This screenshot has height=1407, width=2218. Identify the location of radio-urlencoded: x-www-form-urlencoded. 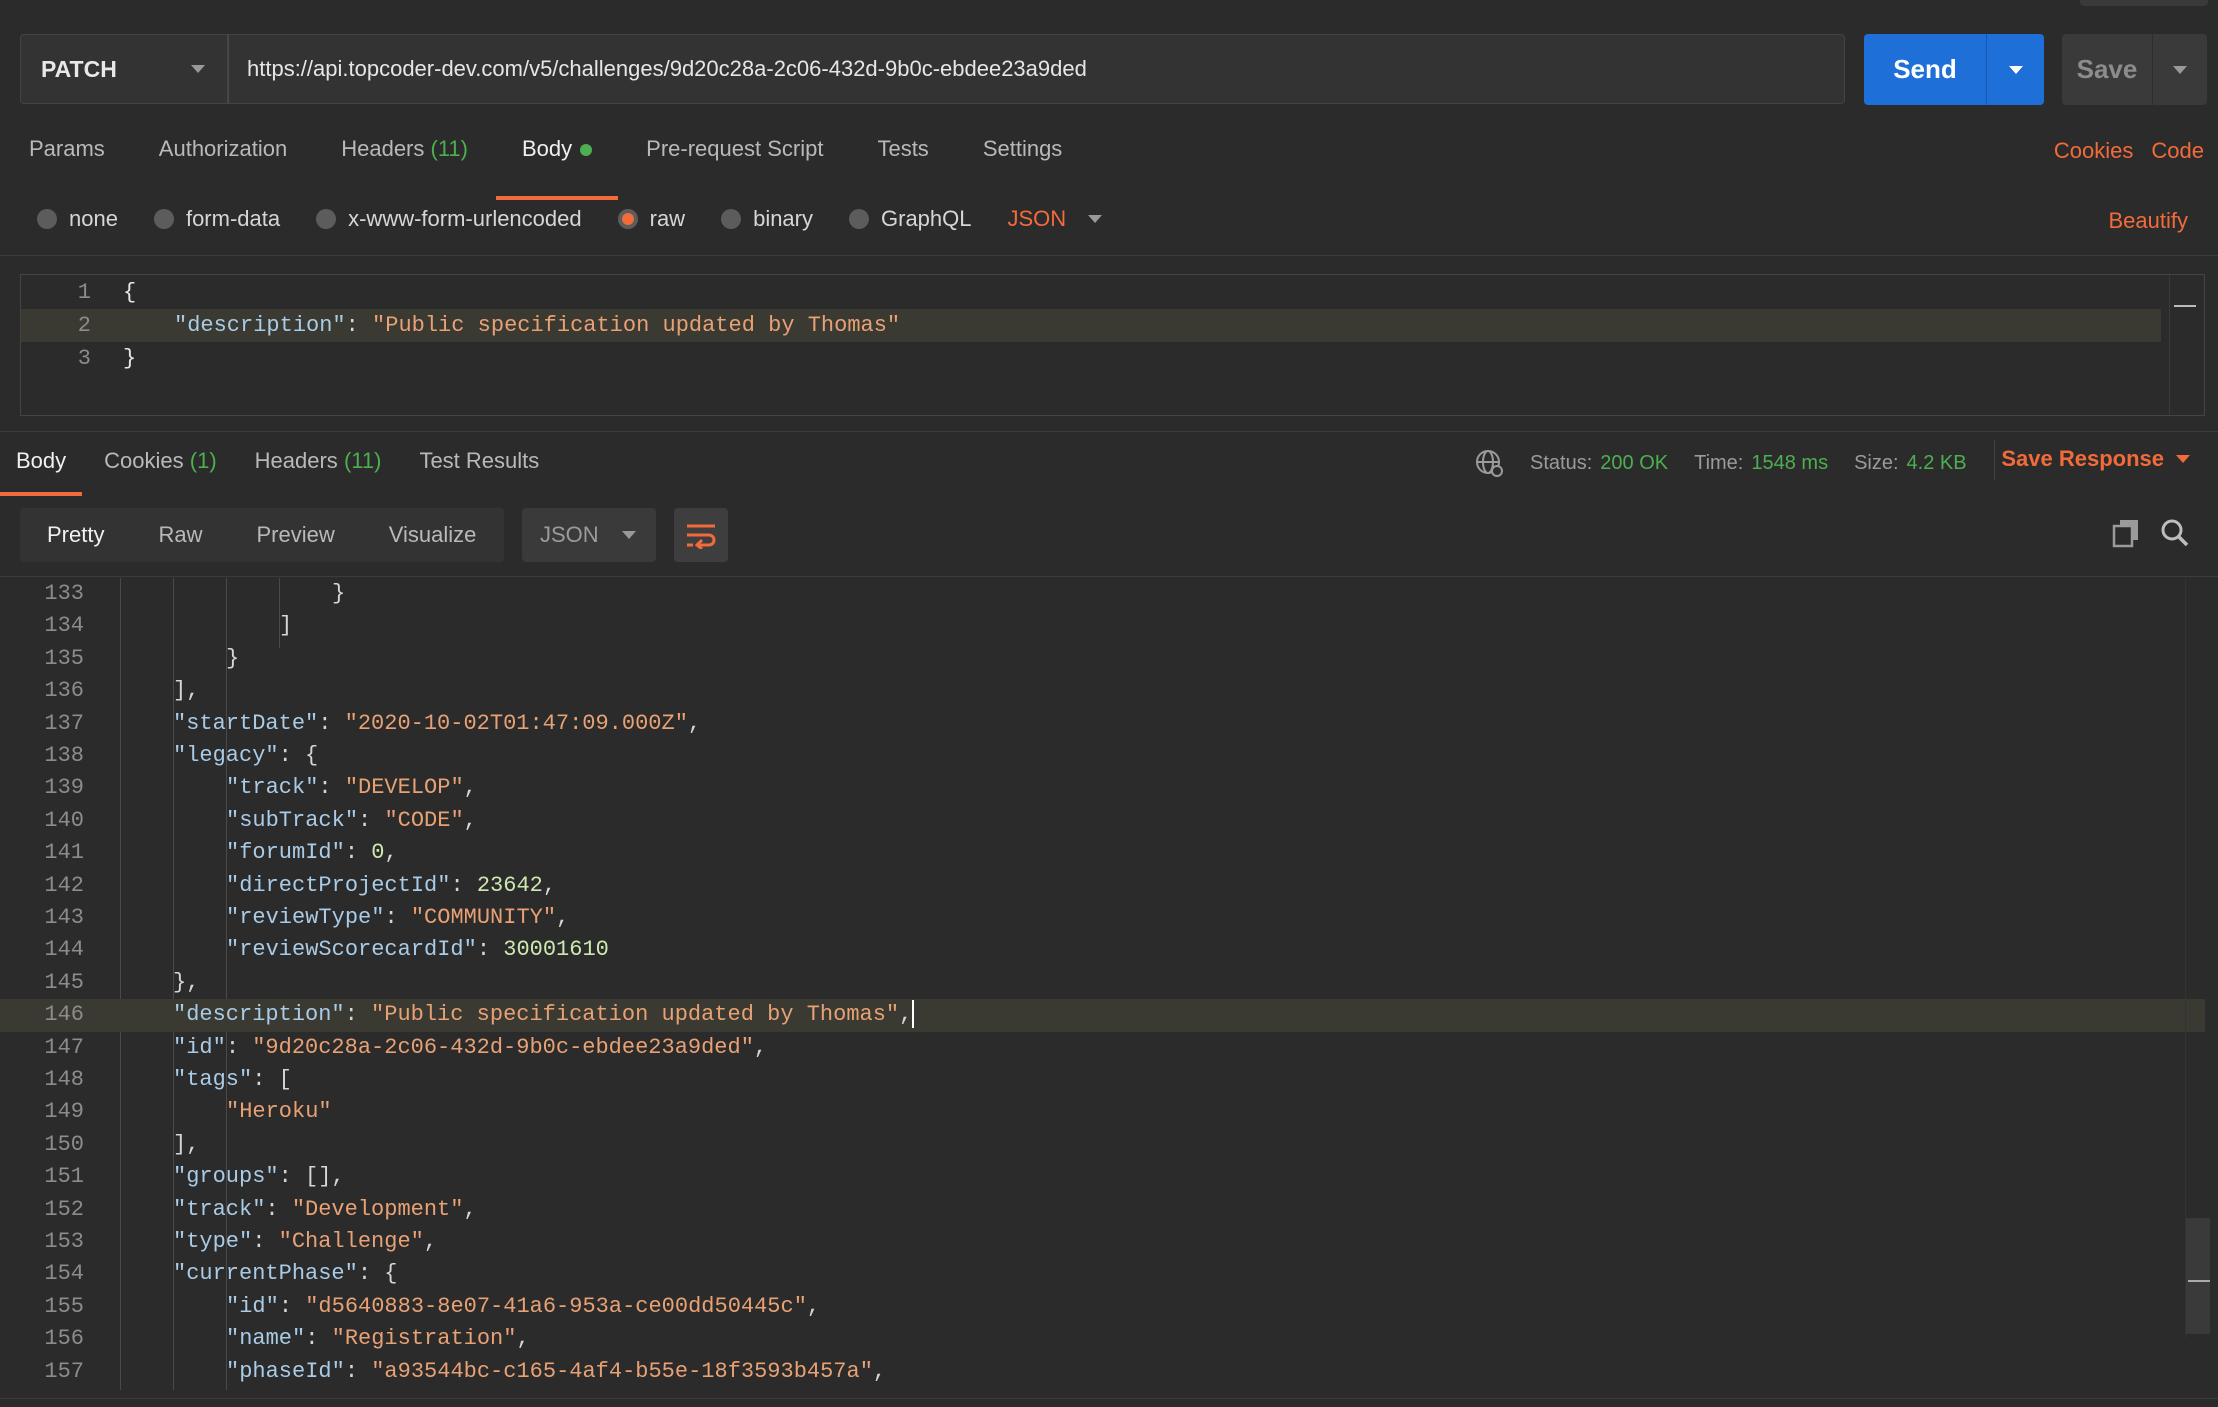
(449, 219).